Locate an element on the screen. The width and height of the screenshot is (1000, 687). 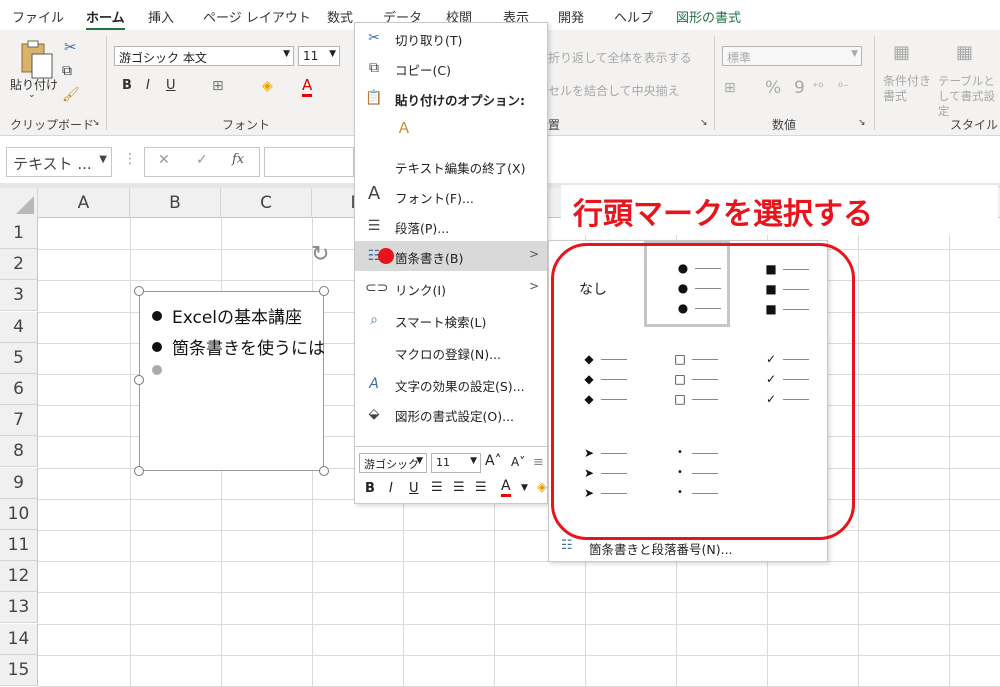
row-header-15: 15 is located at coordinates (19, 670).